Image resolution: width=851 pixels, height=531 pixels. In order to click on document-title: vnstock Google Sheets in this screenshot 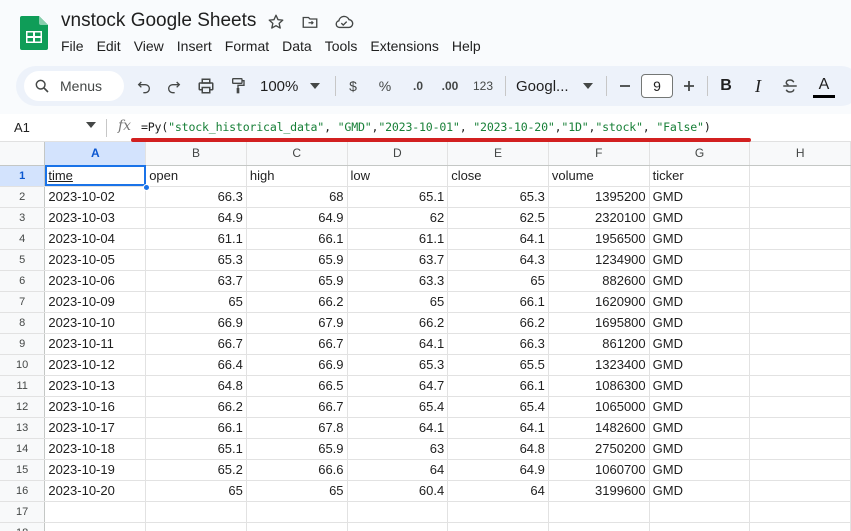, I will do `click(158, 21)`.